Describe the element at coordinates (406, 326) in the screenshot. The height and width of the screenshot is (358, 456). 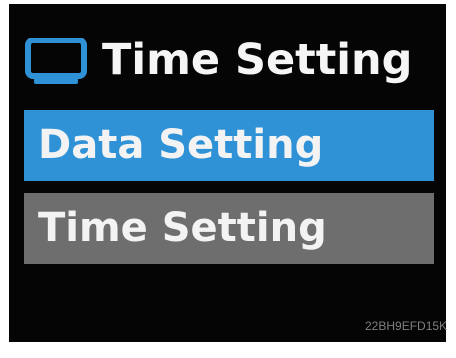
I see `image-watermark: 22BH9EFD15K` at that location.